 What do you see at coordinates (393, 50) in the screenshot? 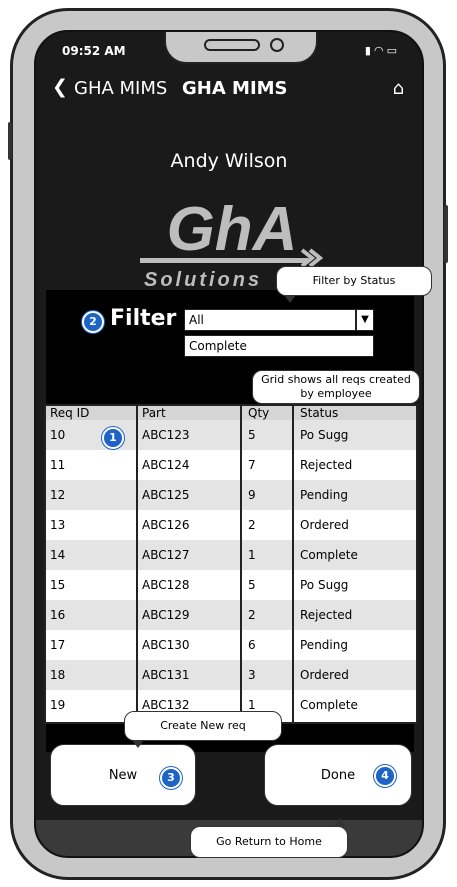
I see `battery-icon: ▭` at bounding box center [393, 50].